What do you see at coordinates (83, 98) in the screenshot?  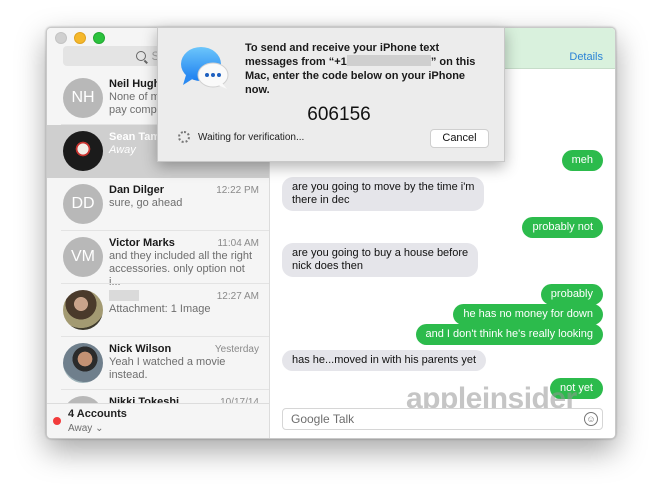 I see `avatar: NH` at bounding box center [83, 98].